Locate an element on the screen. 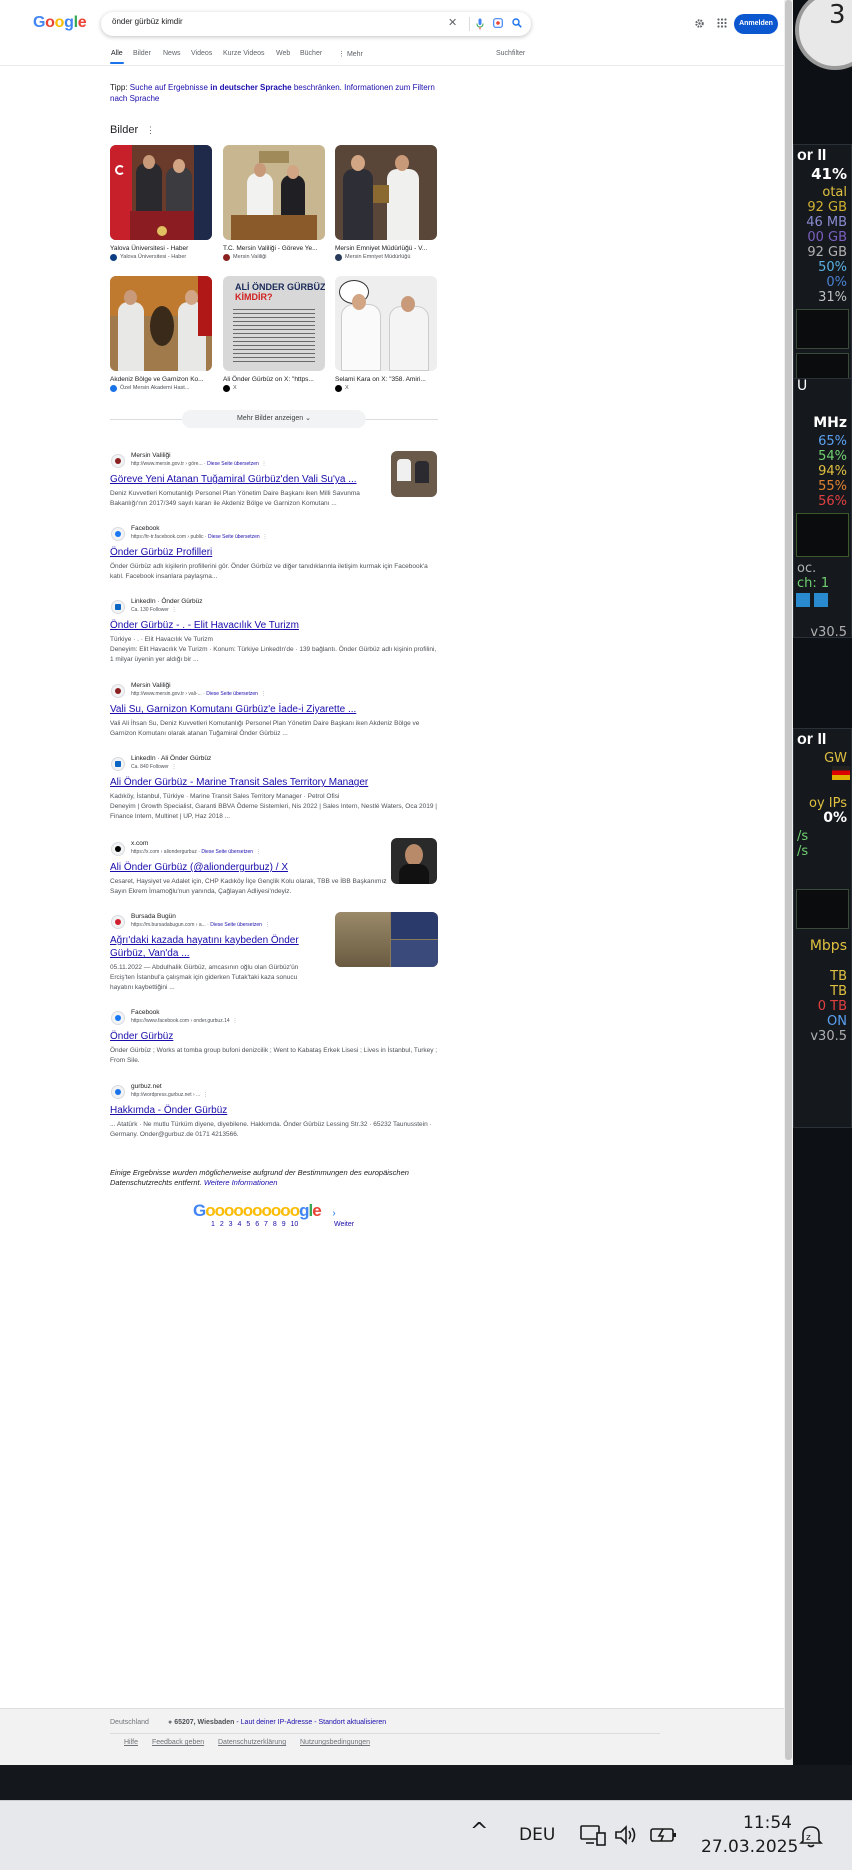  search-box: önder gürbüz kimdir ✕ is located at coordinates (316, 24).